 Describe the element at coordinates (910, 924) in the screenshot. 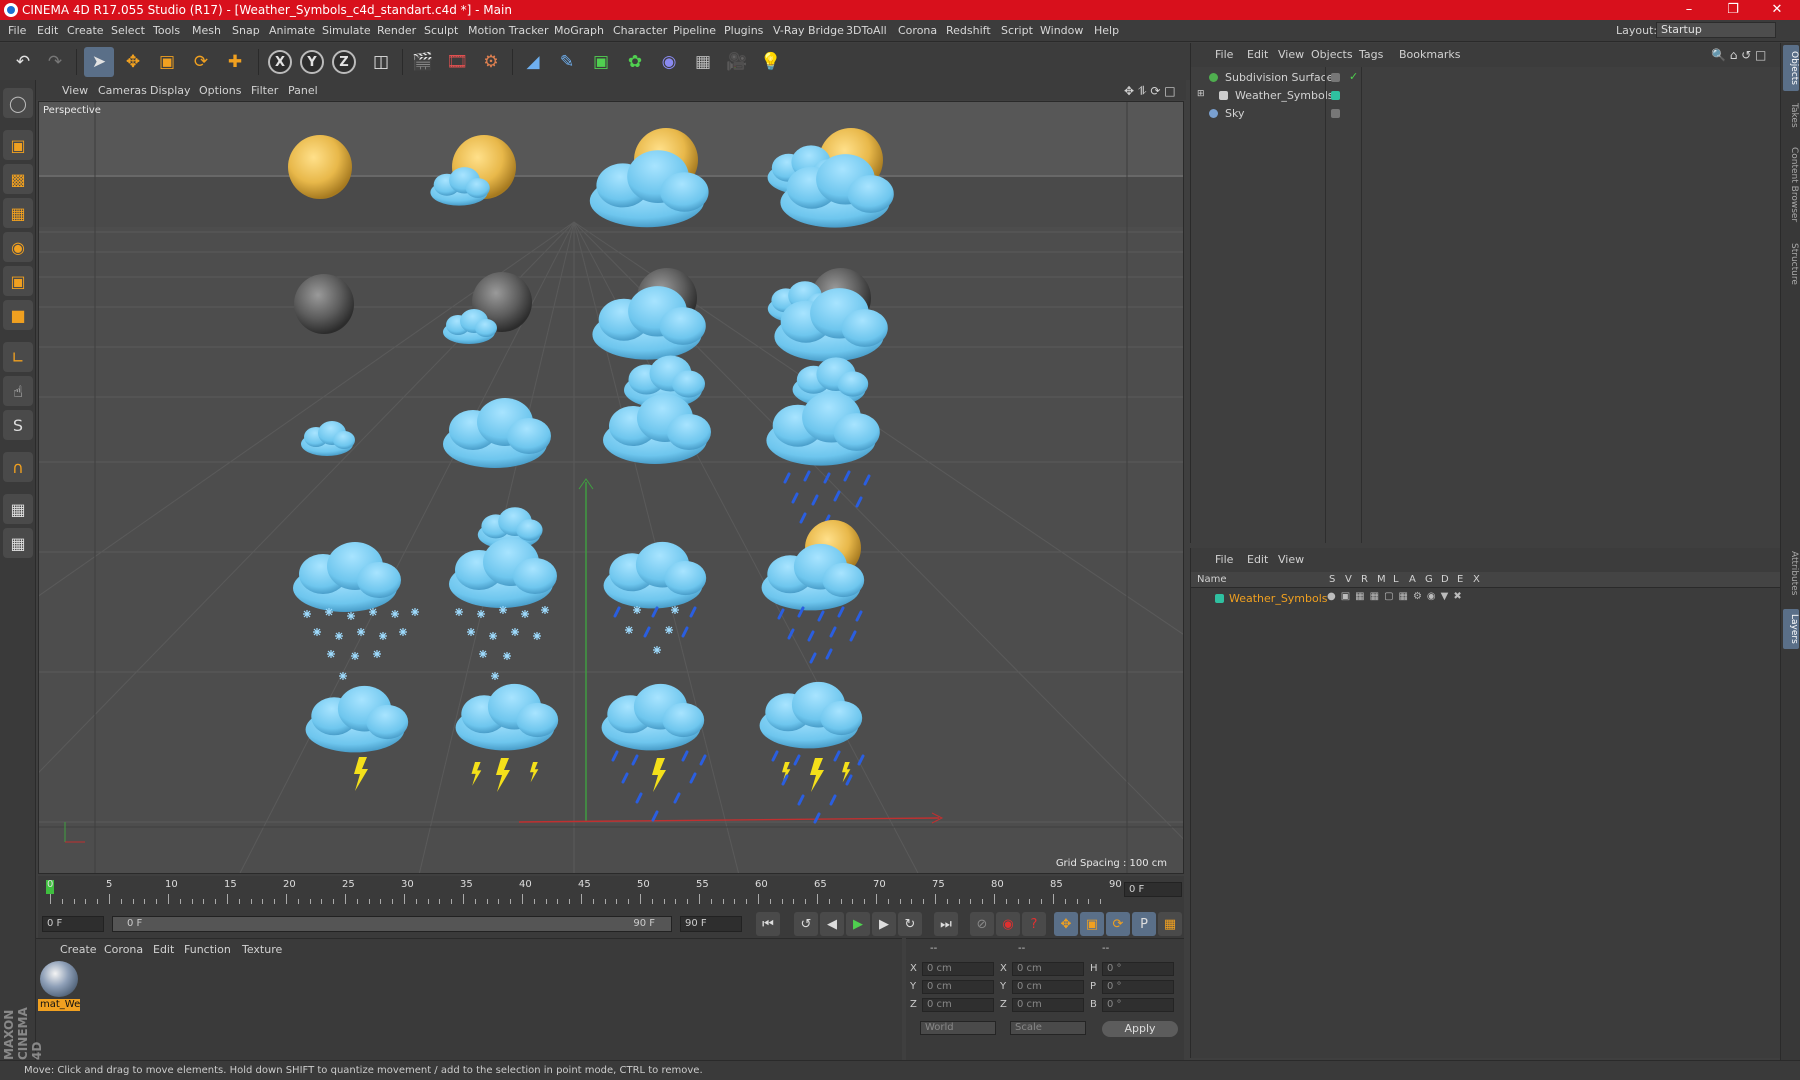

I see `next-key-icon: ↻` at that location.